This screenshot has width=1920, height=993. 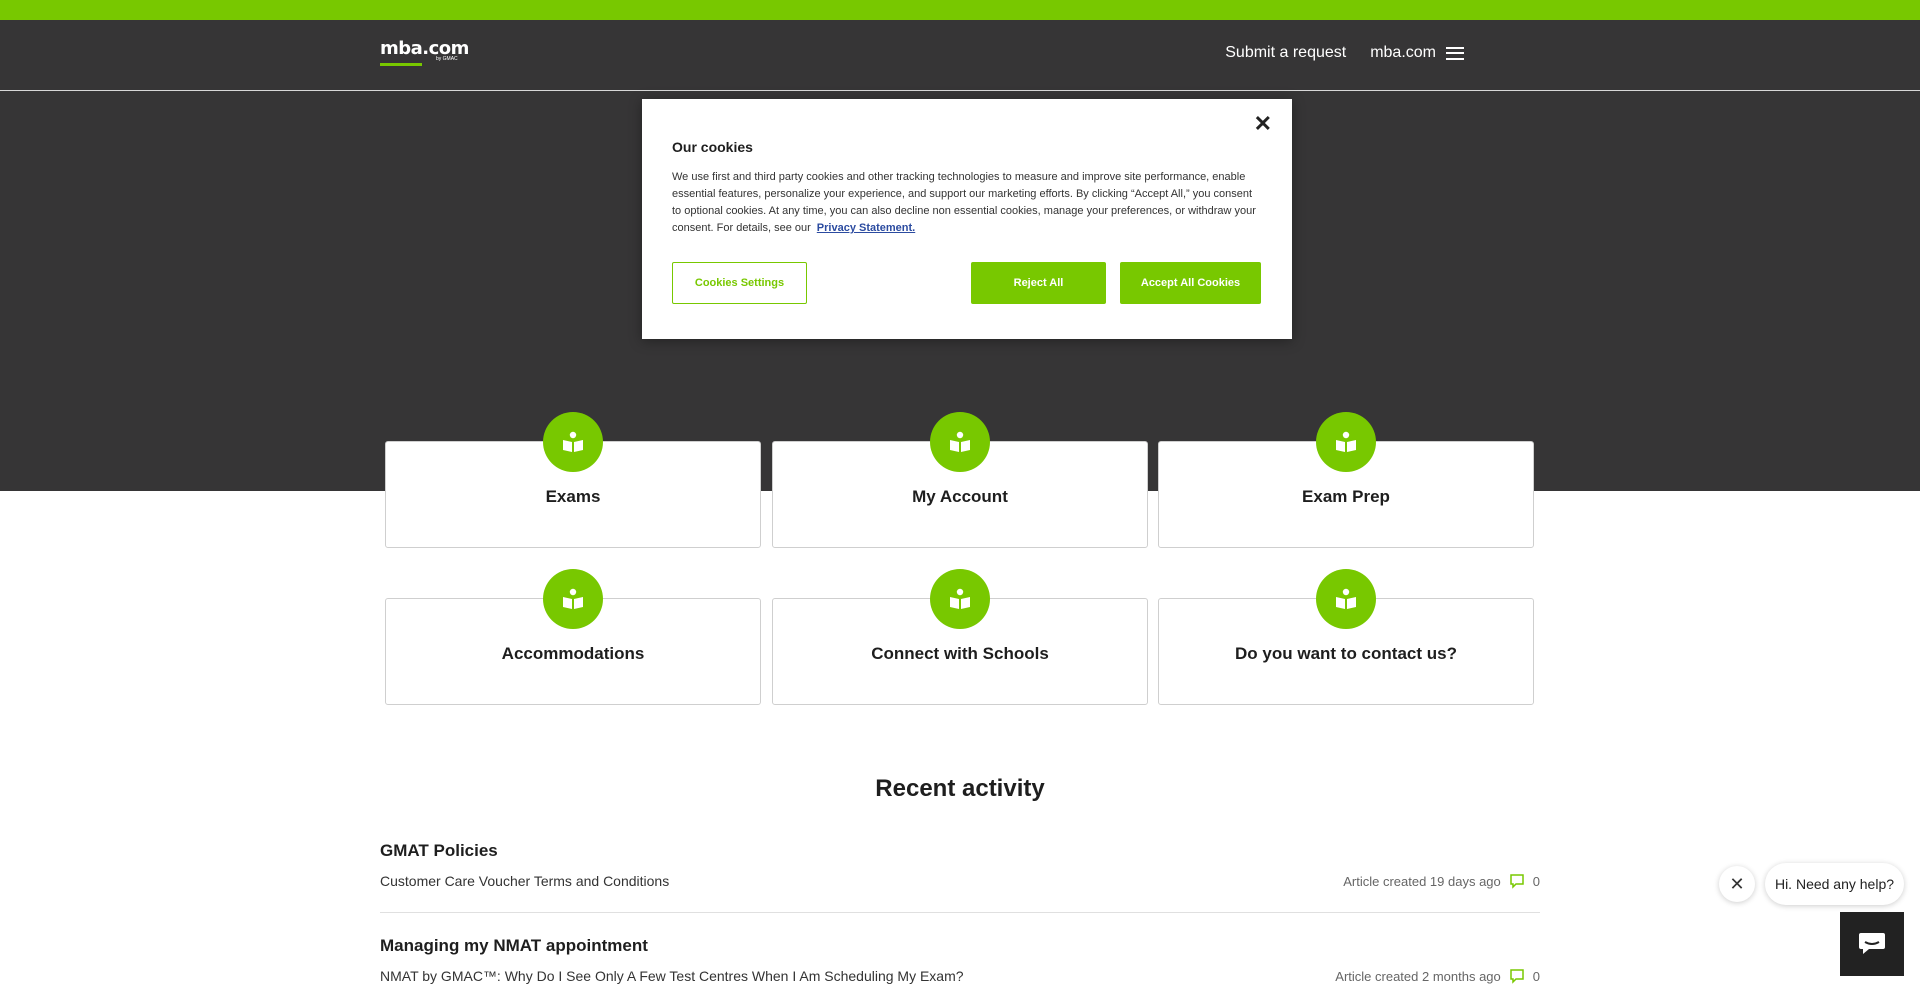 I want to click on privacy-statement-link: Privacy Statement., so click(x=866, y=228).